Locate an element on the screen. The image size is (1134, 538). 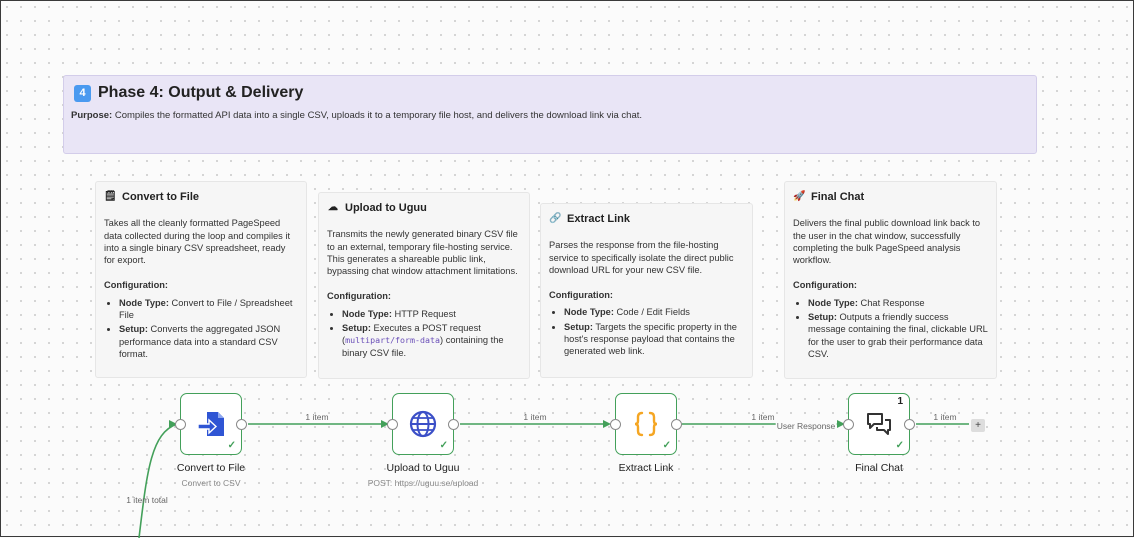
node-name: Extract Link is located at coordinates (646, 468).